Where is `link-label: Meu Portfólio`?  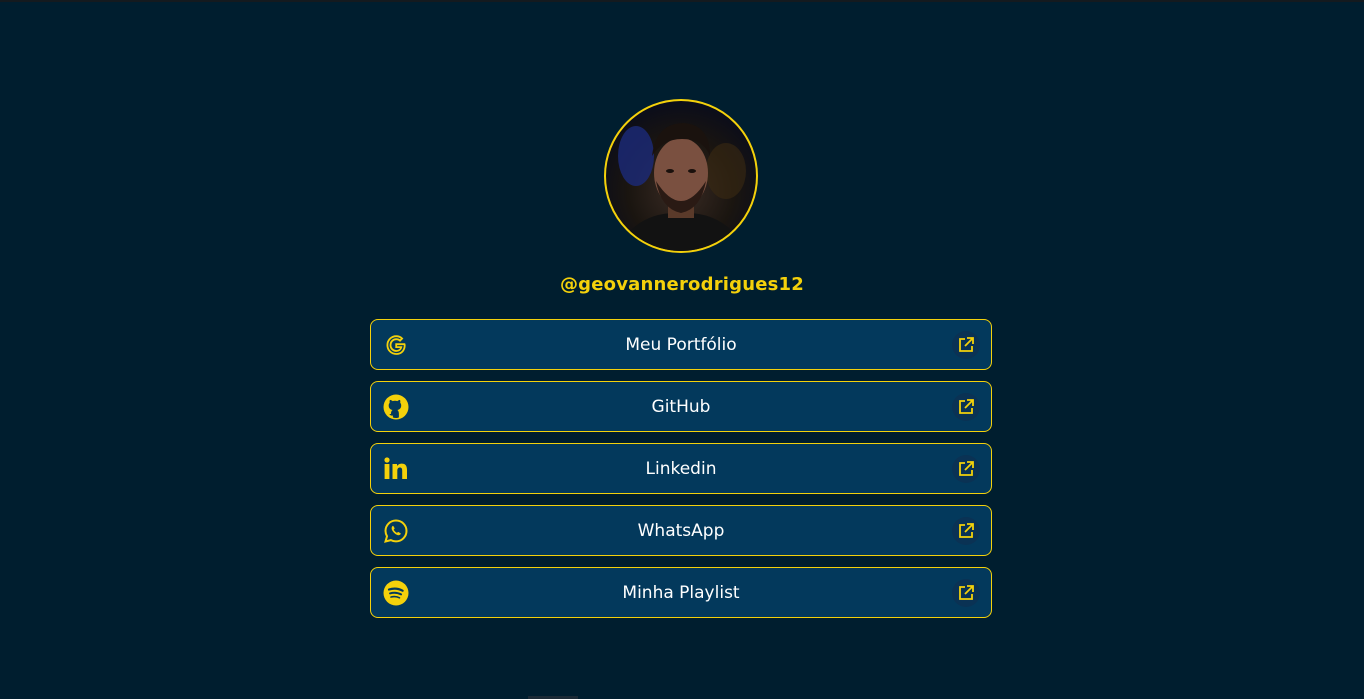
link-label: Meu Portfólio is located at coordinates (681, 344).